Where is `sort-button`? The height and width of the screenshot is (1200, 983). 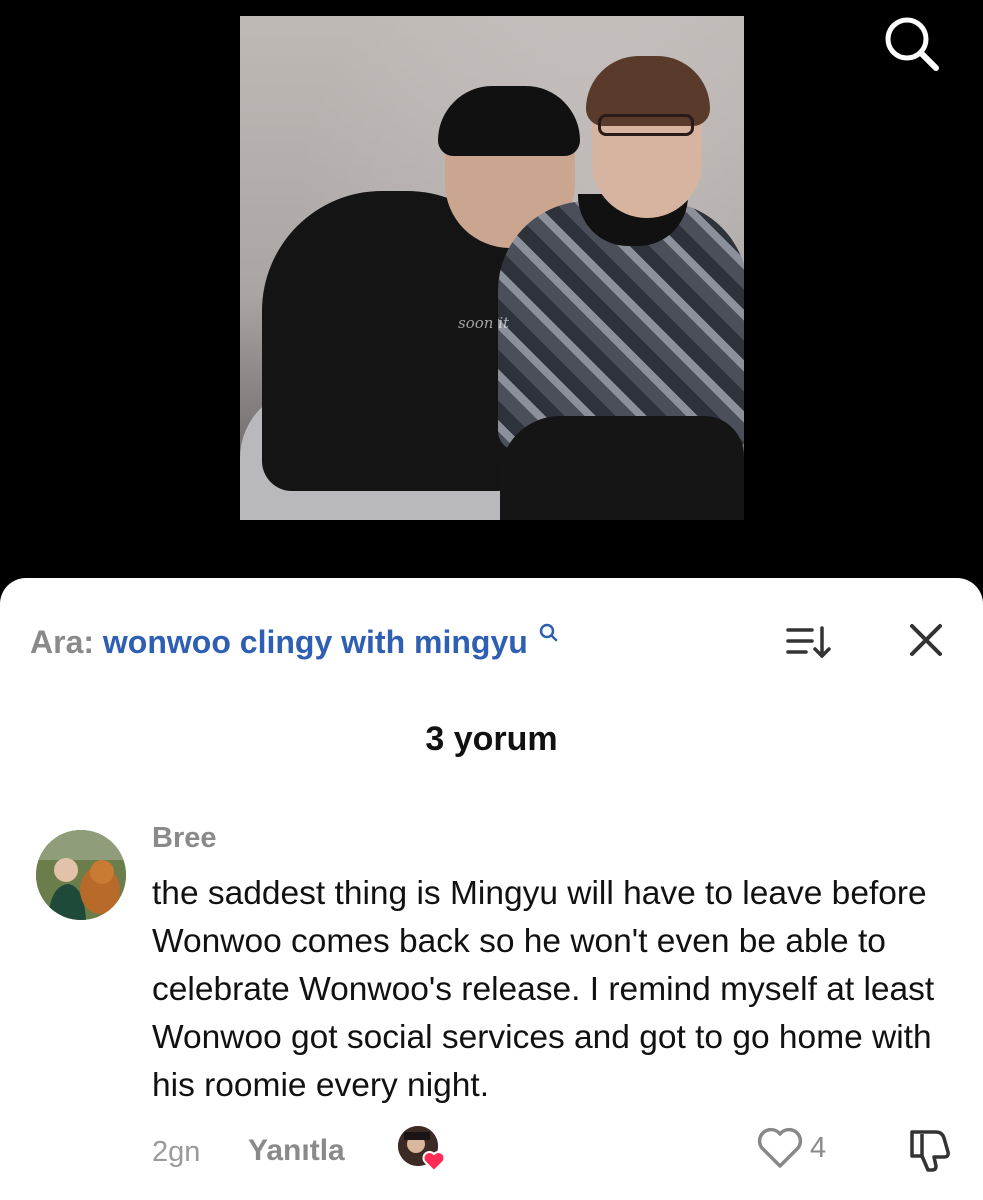
sort-button is located at coordinates (809, 642).